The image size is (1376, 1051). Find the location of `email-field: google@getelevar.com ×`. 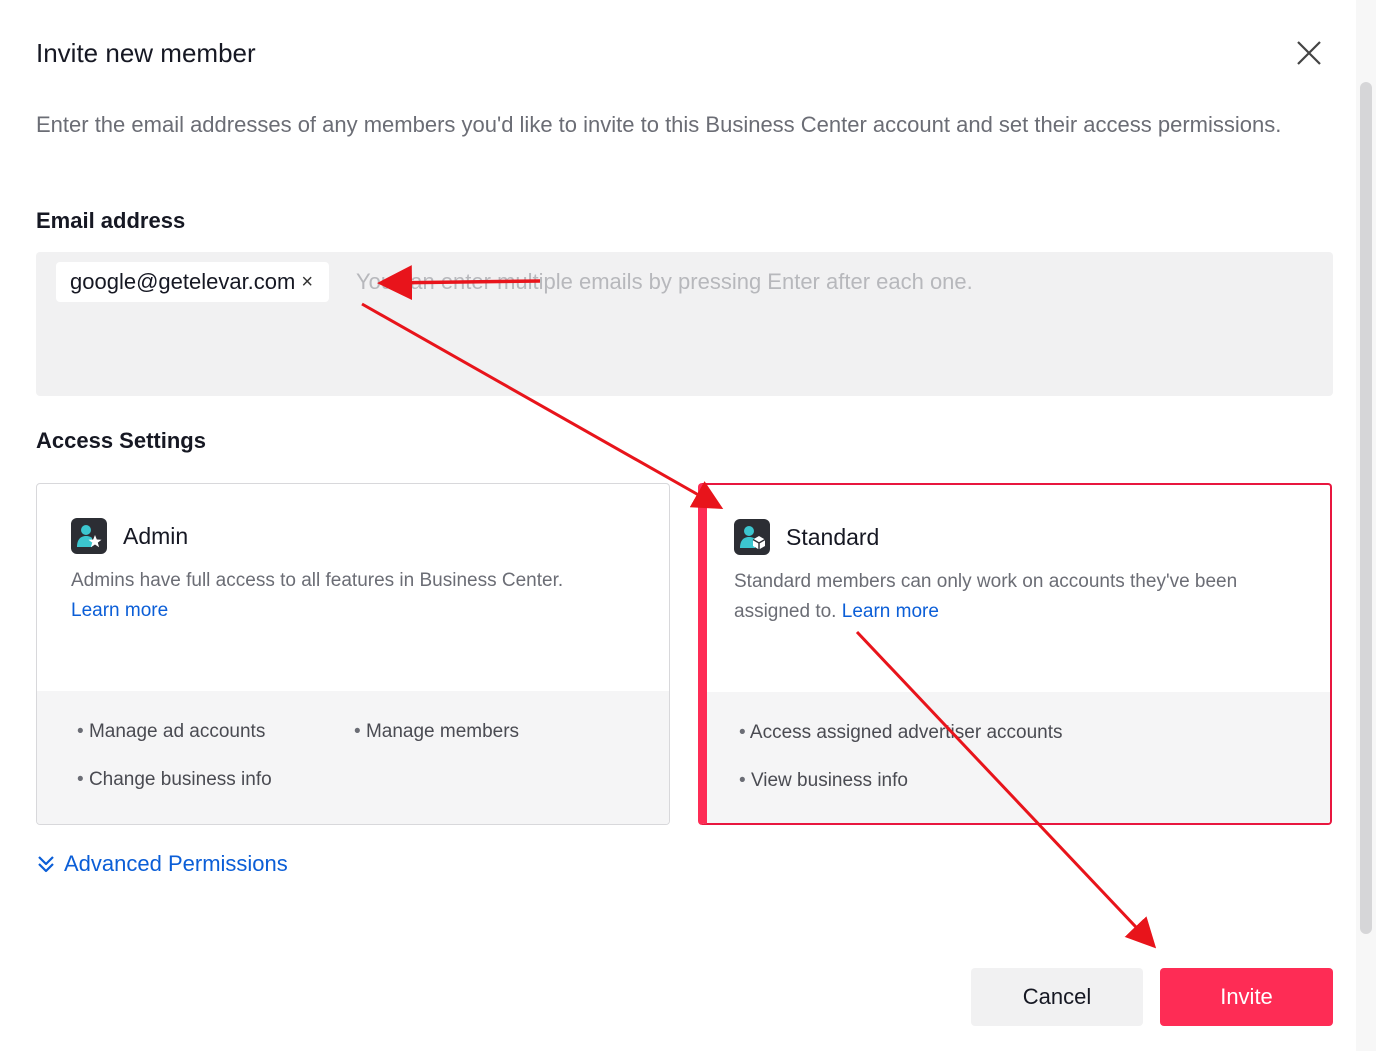

email-field: google@getelevar.com × is located at coordinates (684, 324).